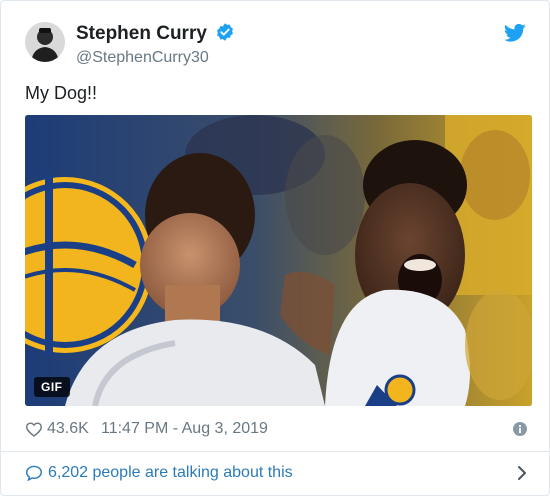 The height and width of the screenshot is (496, 550). What do you see at coordinates (45, 42) in the screenshot?
I see `avatar` at bounding box center [45, 42].